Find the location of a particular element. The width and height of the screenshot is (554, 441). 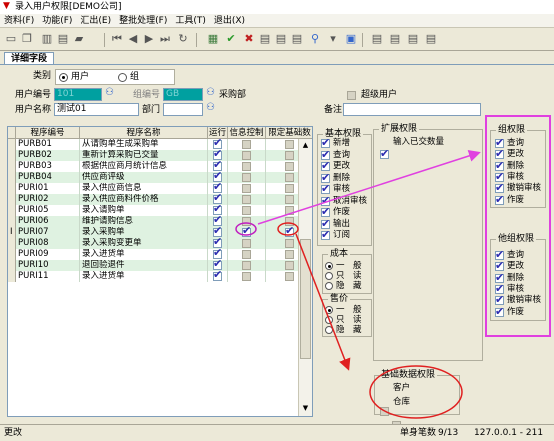

arrow-to-basedata is located at coordinates (323, 302).